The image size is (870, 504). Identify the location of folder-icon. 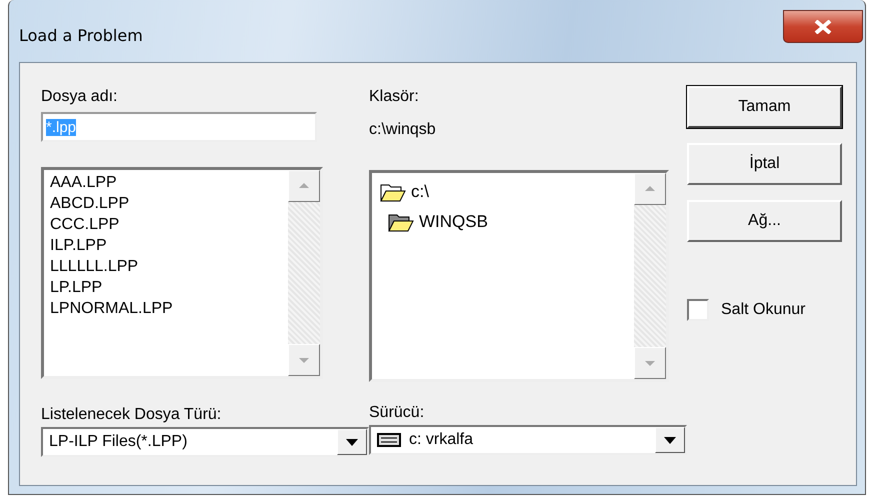
(401, 222).